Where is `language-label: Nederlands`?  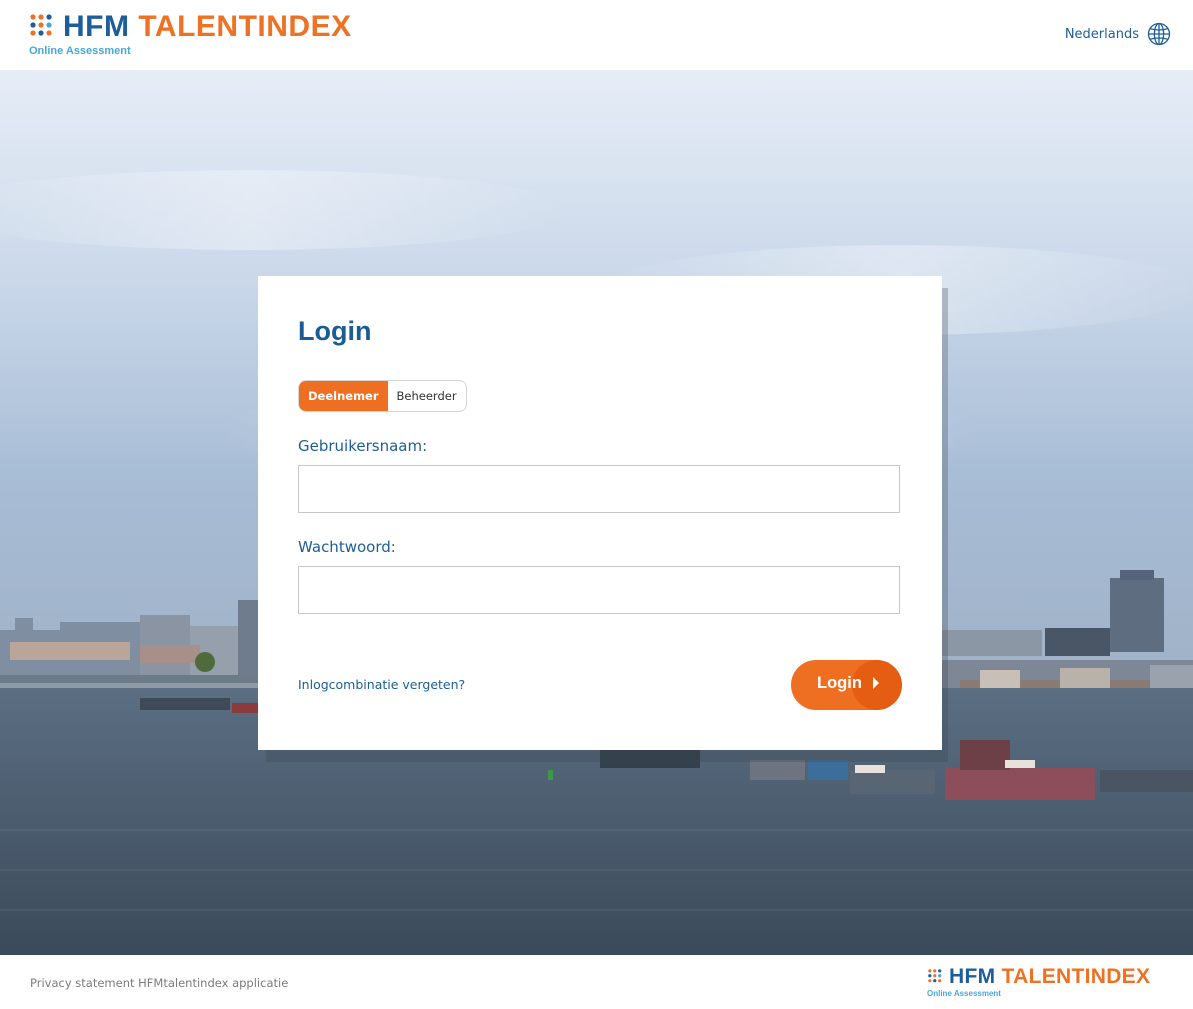
language-label: Nederlands is located at coordinates (1101, 34).